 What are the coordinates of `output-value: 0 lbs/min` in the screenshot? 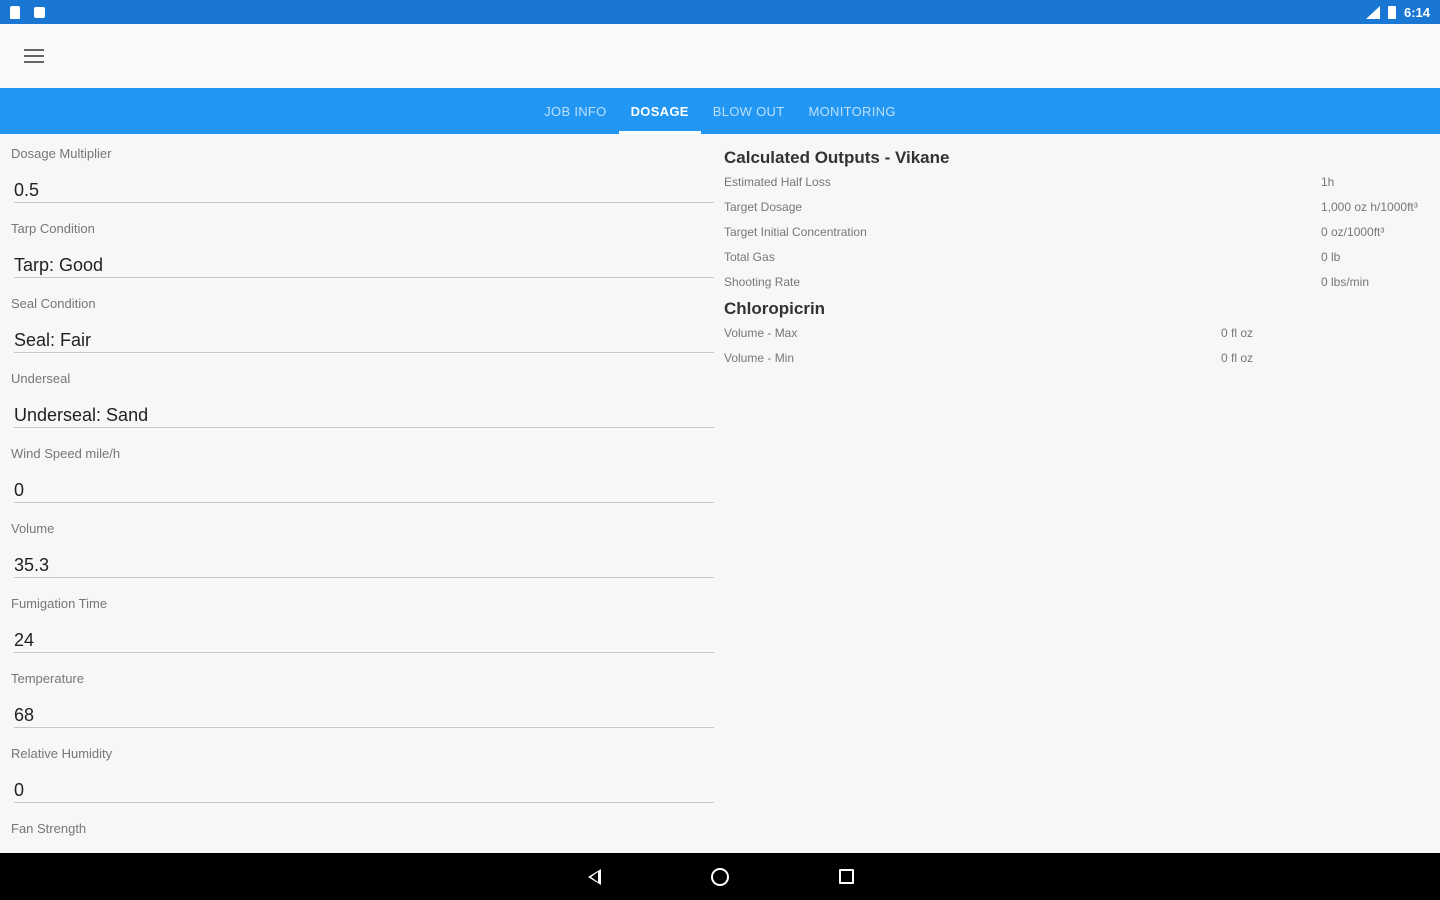 It's located at (1345, 282).